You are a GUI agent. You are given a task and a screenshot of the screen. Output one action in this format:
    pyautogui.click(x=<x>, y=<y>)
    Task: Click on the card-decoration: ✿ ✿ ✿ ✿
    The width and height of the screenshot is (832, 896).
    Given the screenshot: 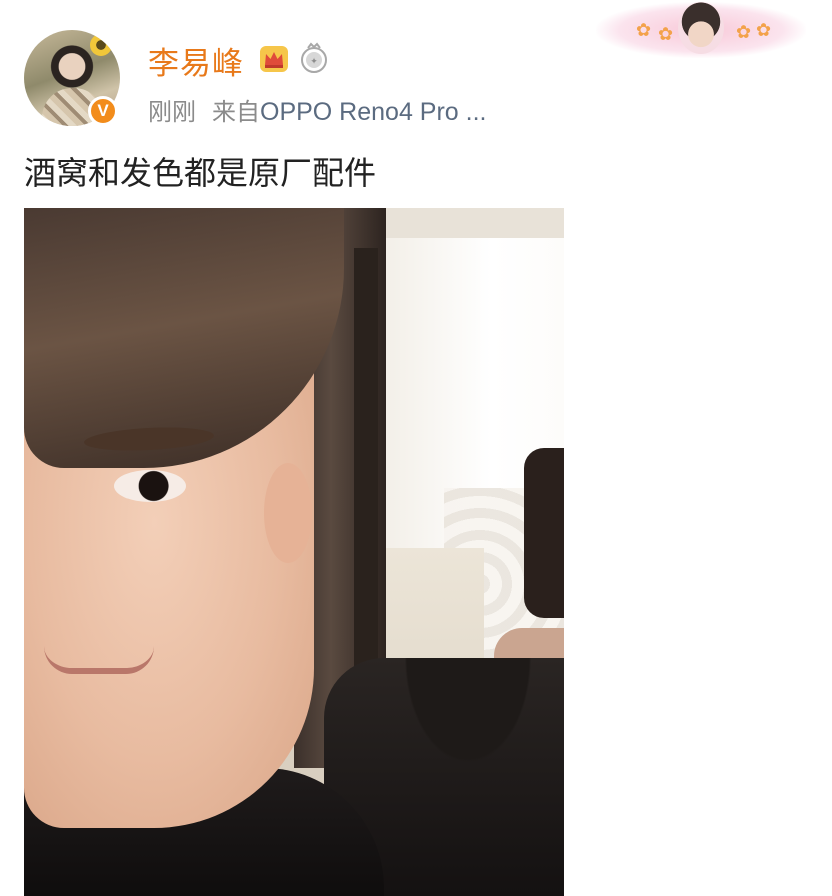 What is the action you would take?
    pyautogui.click(x=701, y=30)
    